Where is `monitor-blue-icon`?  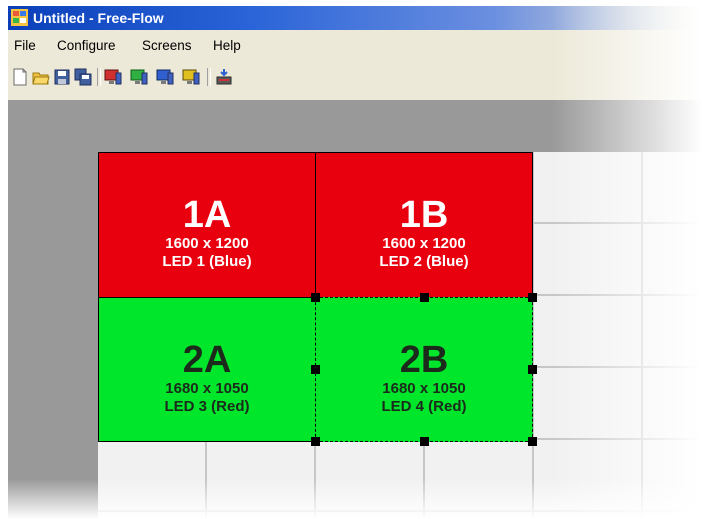 monitor-blue-icon is located at coordinates (165, 77).